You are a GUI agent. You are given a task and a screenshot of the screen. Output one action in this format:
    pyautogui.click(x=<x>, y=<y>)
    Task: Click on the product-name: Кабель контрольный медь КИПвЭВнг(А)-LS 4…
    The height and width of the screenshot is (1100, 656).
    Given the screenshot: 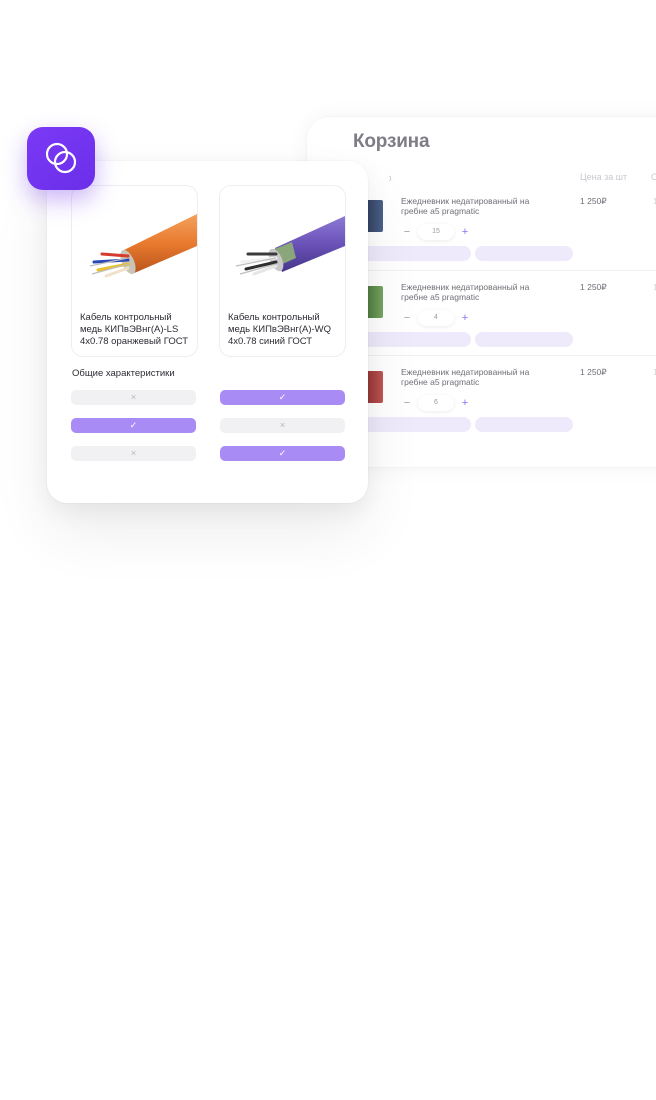 What is the action you would take?
    pyautogui.click(x=134, y=329)
    